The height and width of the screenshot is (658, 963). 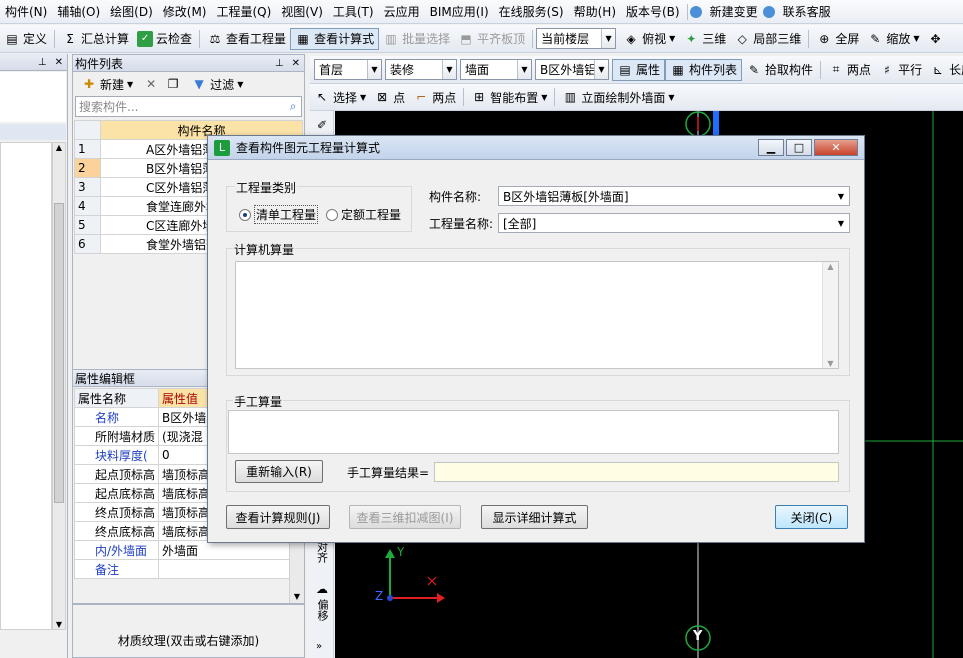 What do you see at coordinates (116, 493) in the screenshot?
I see `property-name-cell: 起点底标高` at bounding box center [116, 493].